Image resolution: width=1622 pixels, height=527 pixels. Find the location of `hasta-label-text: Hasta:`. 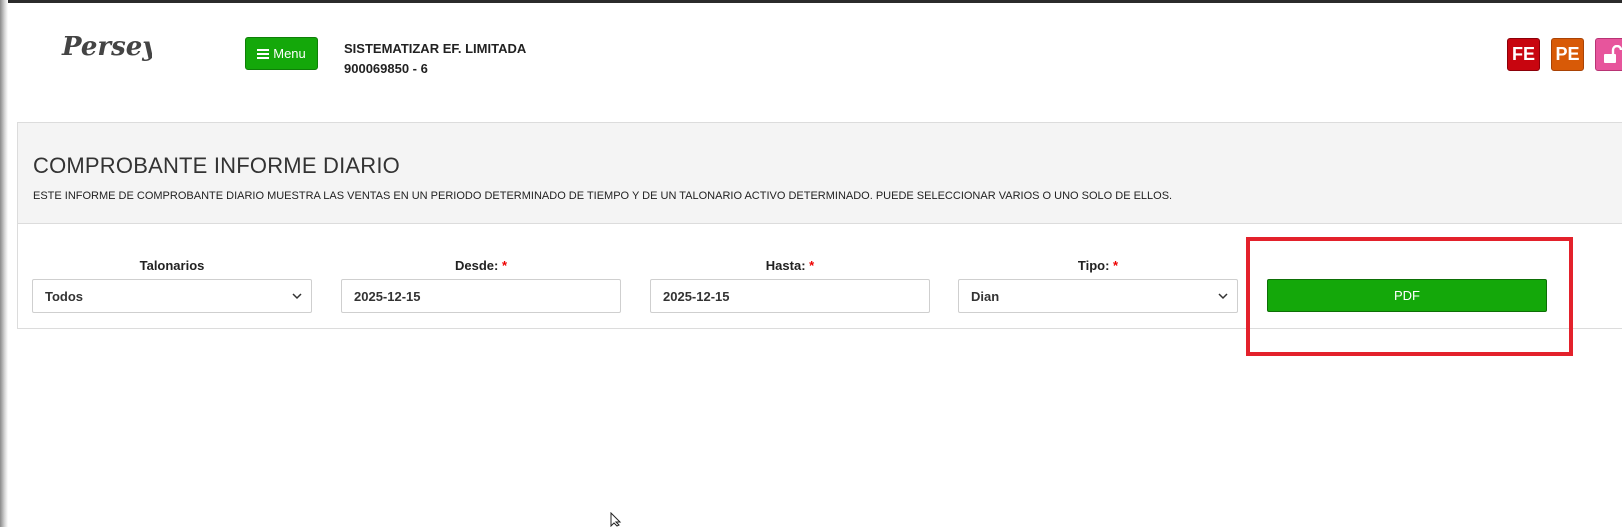

hasta-label-text: Hasta: is located at coordinates (785, 265).